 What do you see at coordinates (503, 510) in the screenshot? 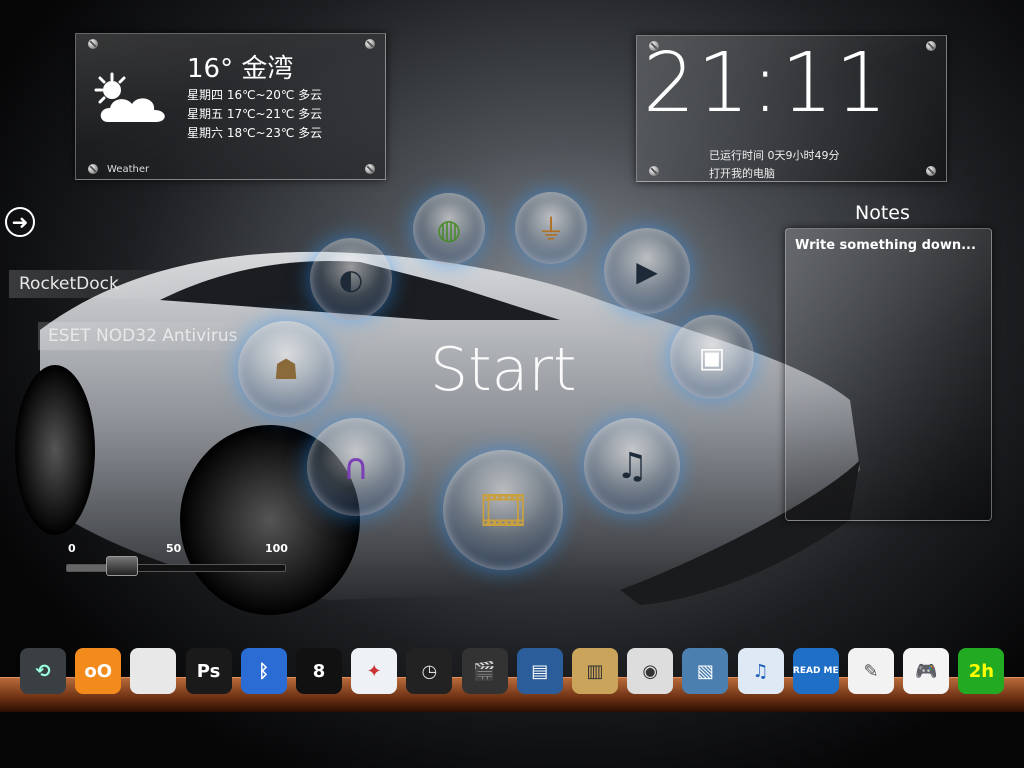
I see `film-icon: 🎞` at bounding box center [503, 510].